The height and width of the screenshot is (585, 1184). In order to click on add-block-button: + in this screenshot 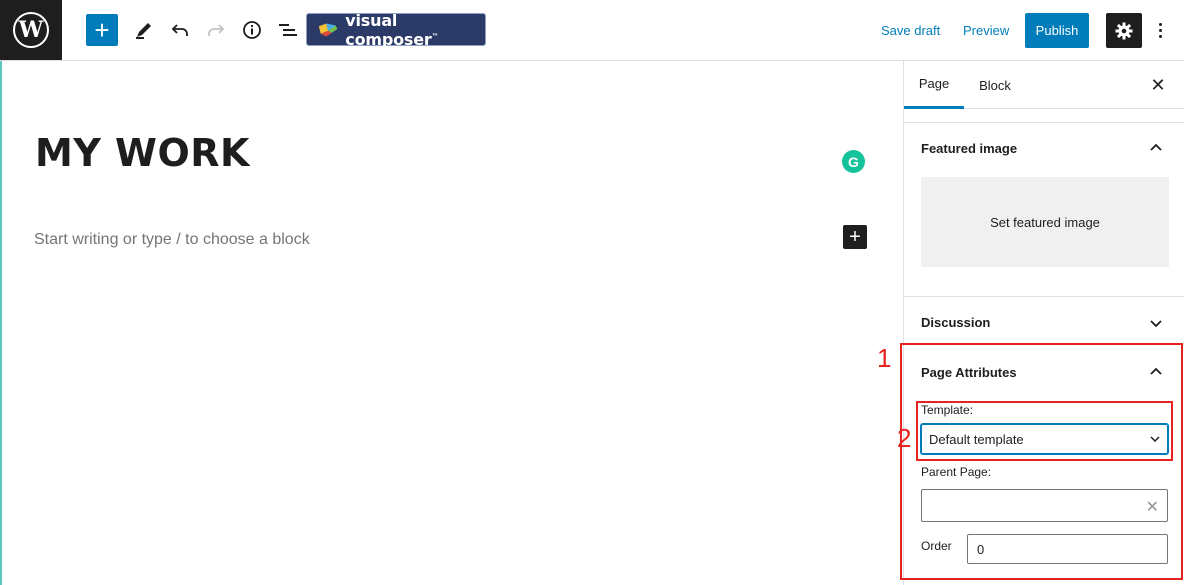, I will do `click(102, 30)`.